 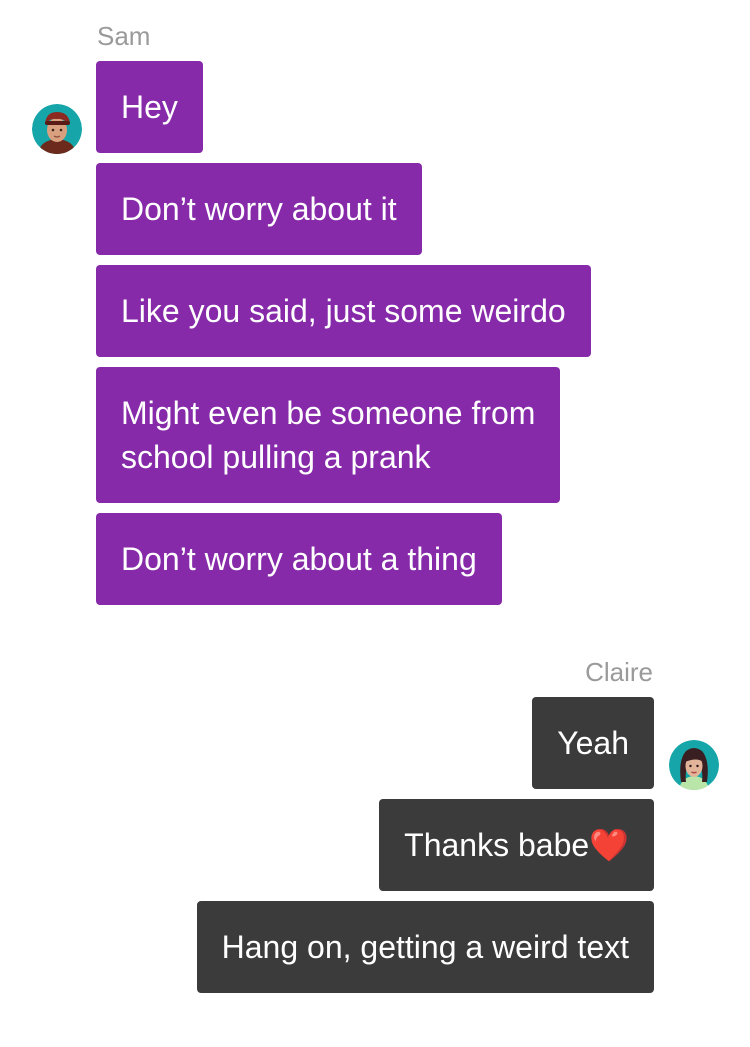 I want to click on male-avatar-icon, so click(x=57, y=129).